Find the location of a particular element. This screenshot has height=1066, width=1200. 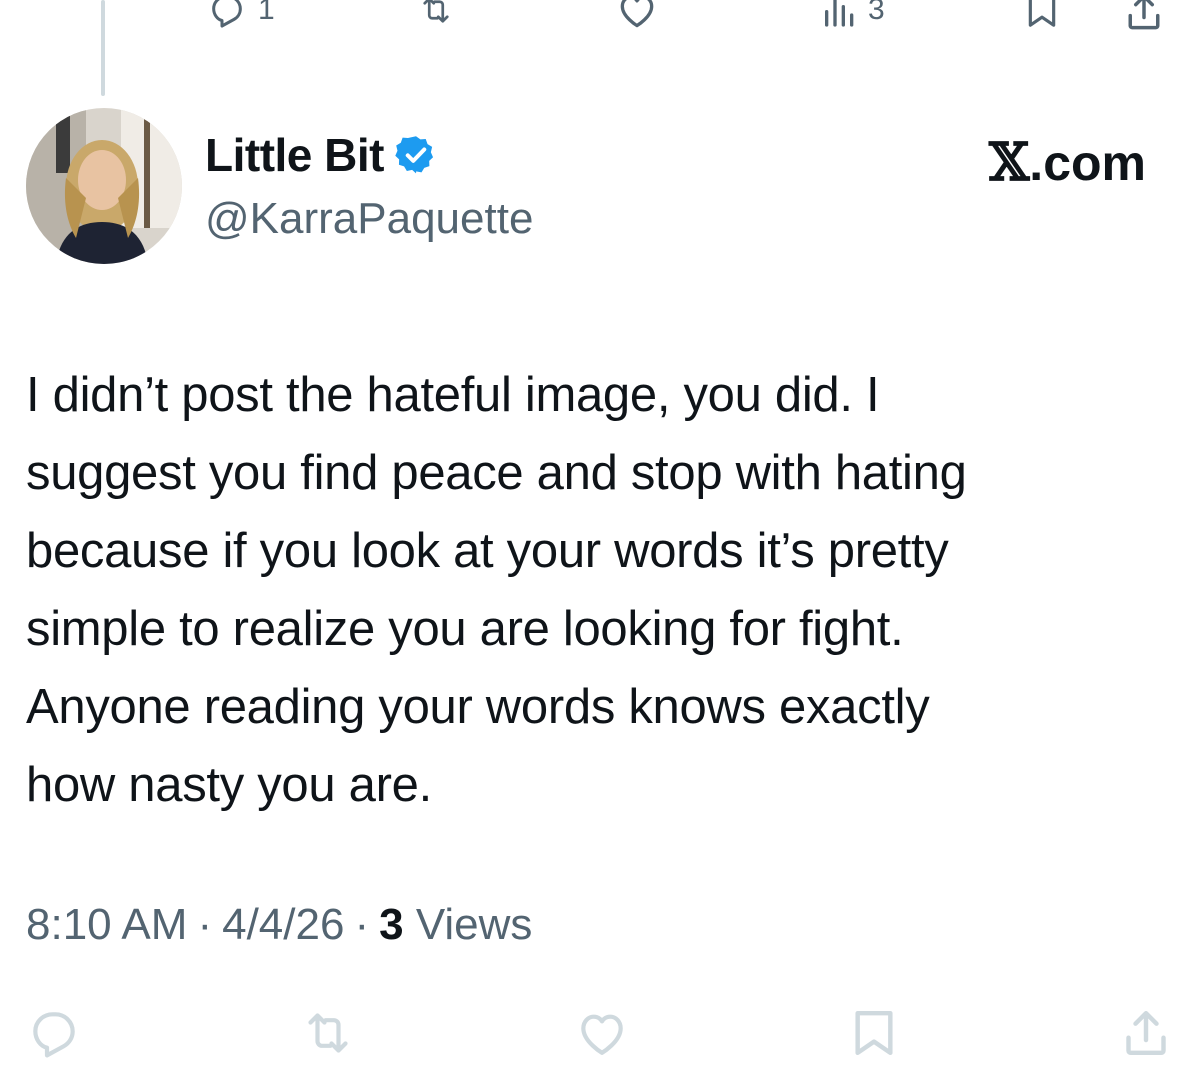

share-action is located at coordinates (1144, 17).